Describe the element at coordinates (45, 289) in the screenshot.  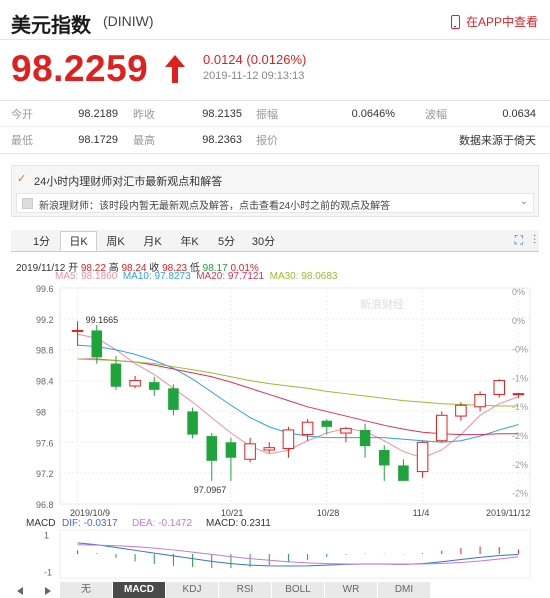
I see `y-tick-label: 99.6` at that location.